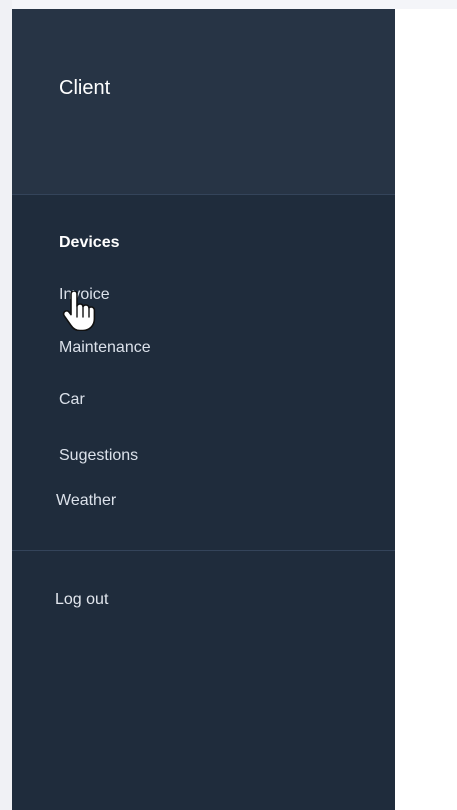 The height and width of the screenshot is (810, 457). I want to click on left-edge, so click(6, 405).